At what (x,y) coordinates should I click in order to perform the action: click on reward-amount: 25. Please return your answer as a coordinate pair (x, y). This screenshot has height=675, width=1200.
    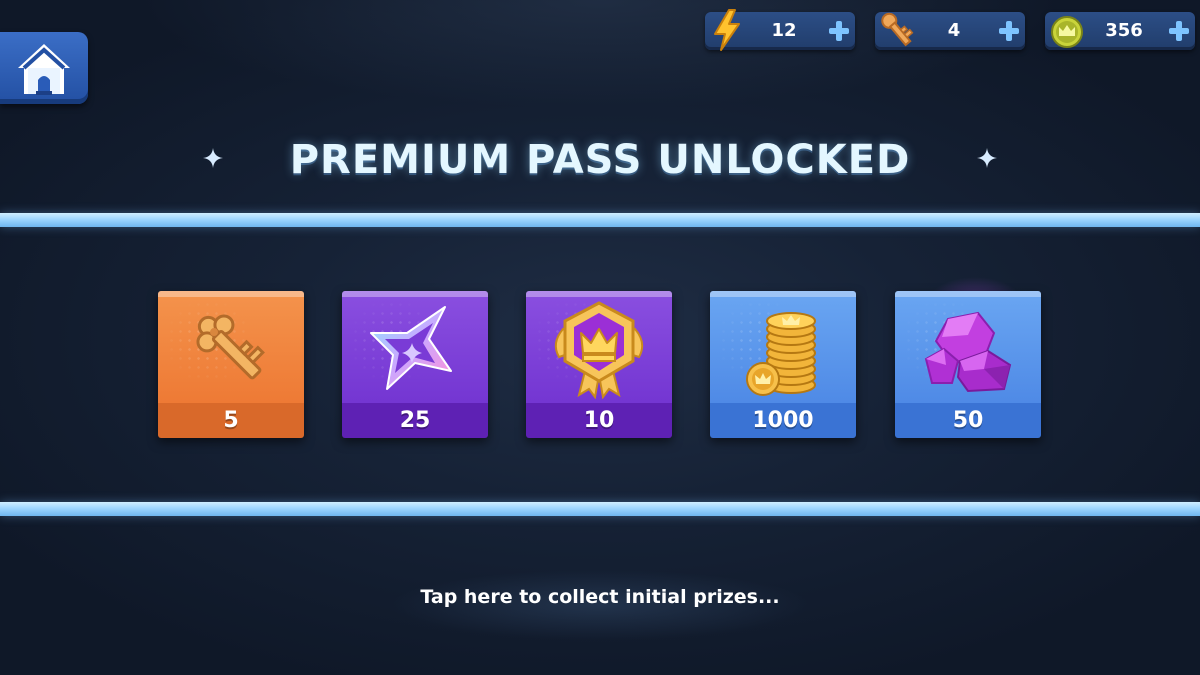
    Looking at the image, I should click on (415, 420).